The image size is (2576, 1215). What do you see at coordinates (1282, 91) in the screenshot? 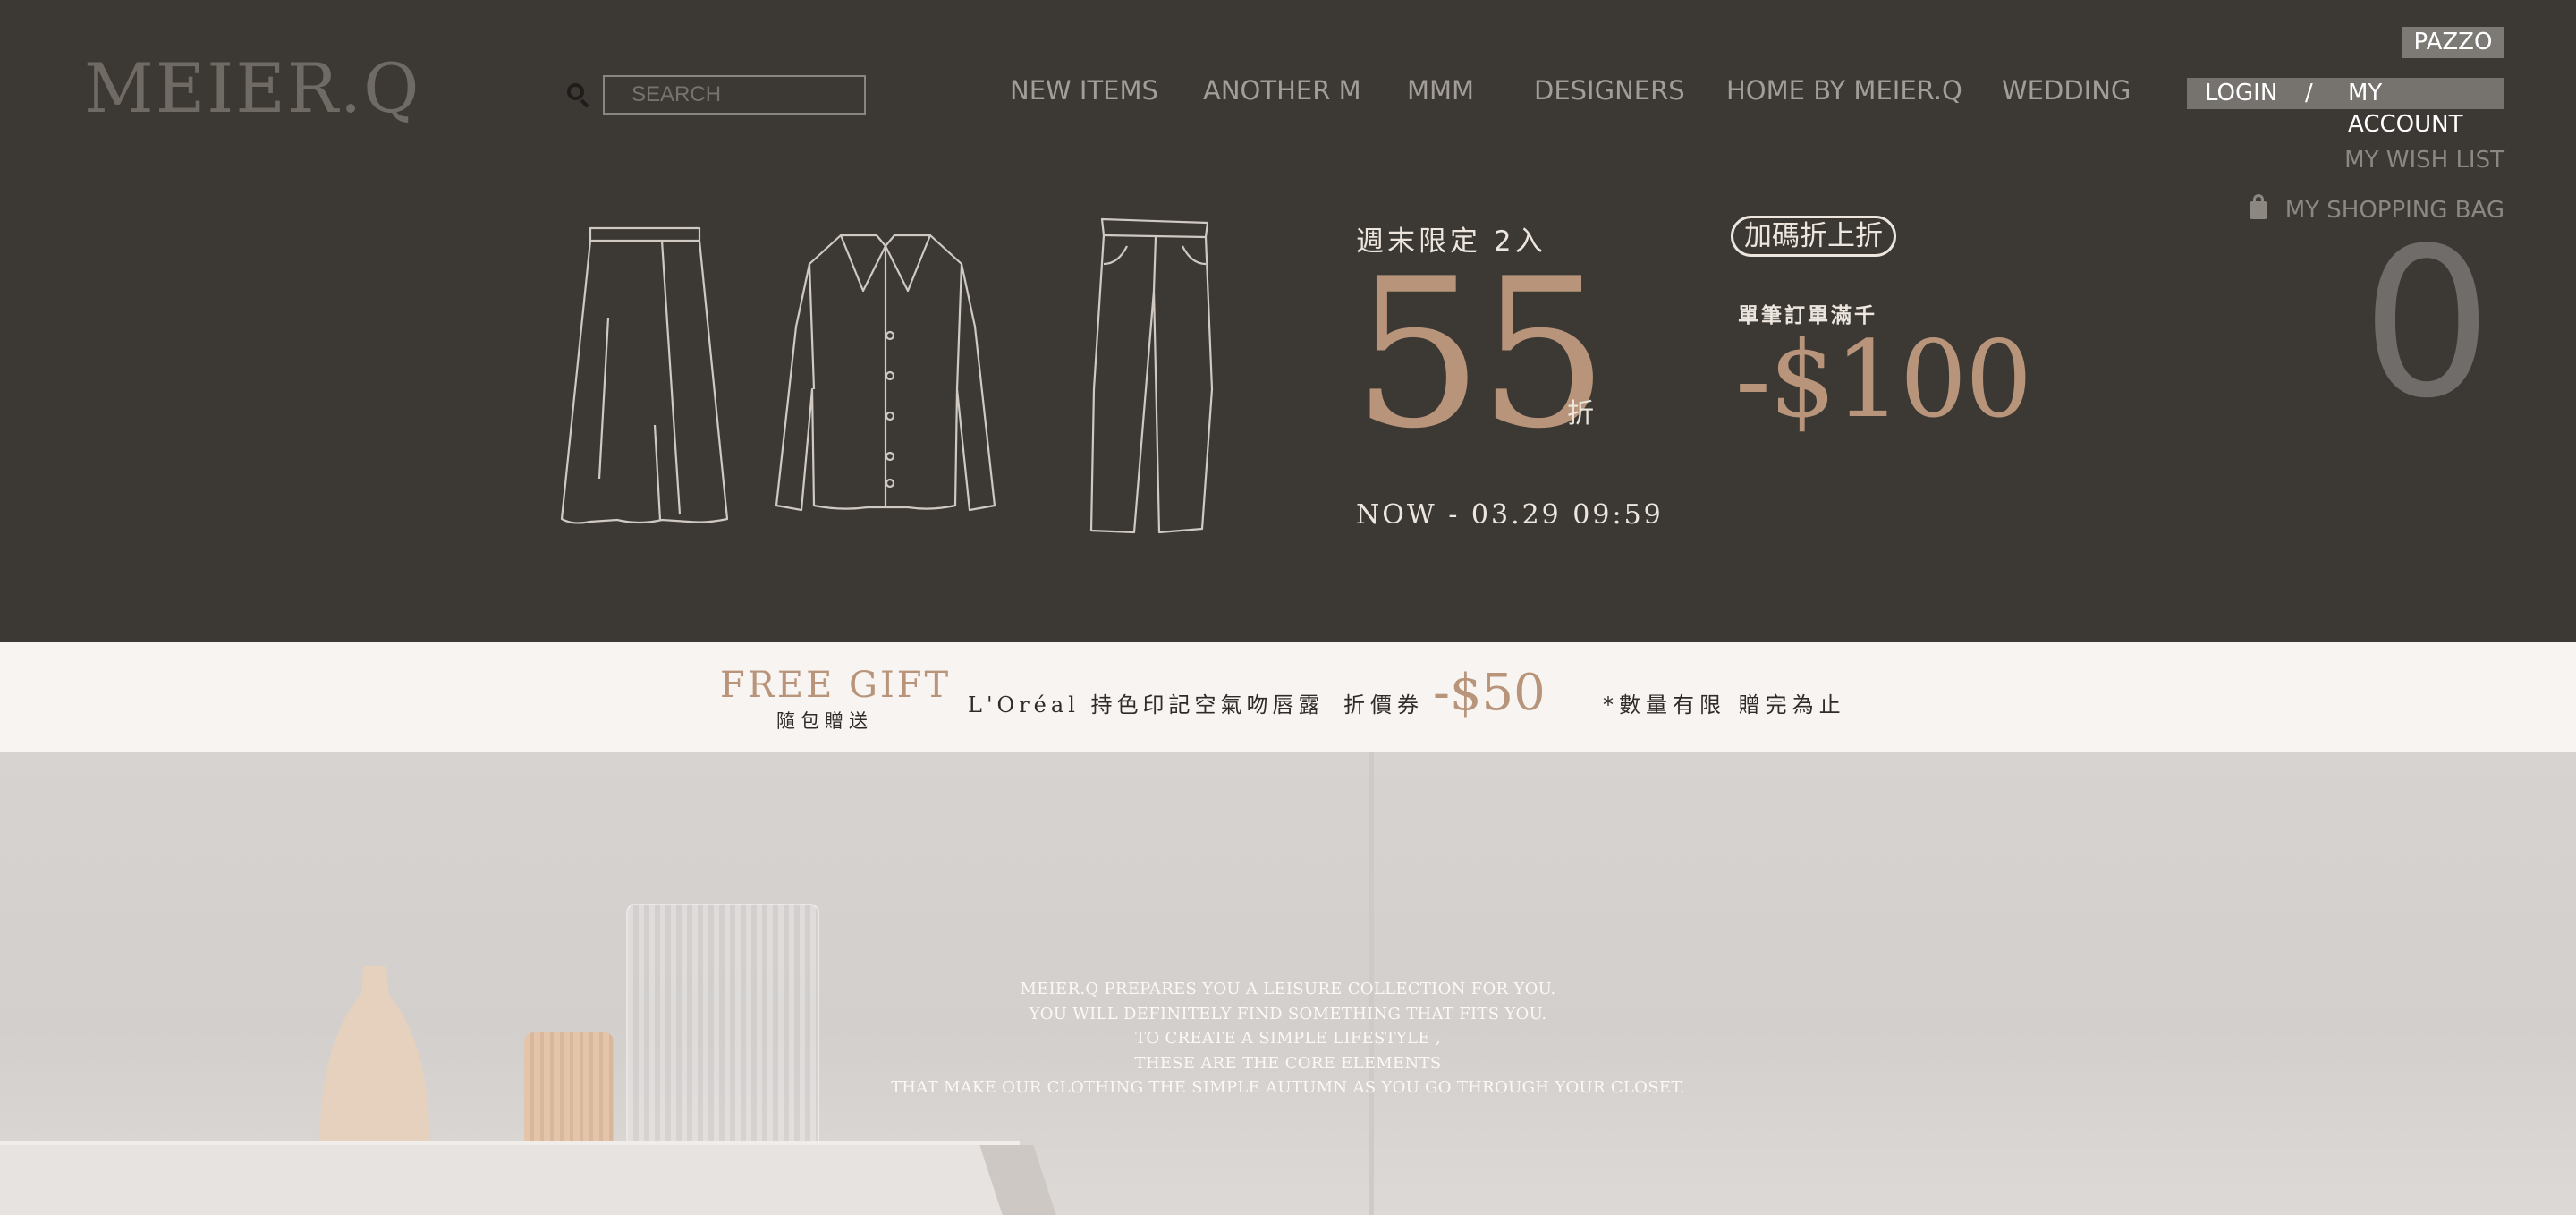
I see `nav-another-m: ANOTHER M` at bounding box center [1282, 91].